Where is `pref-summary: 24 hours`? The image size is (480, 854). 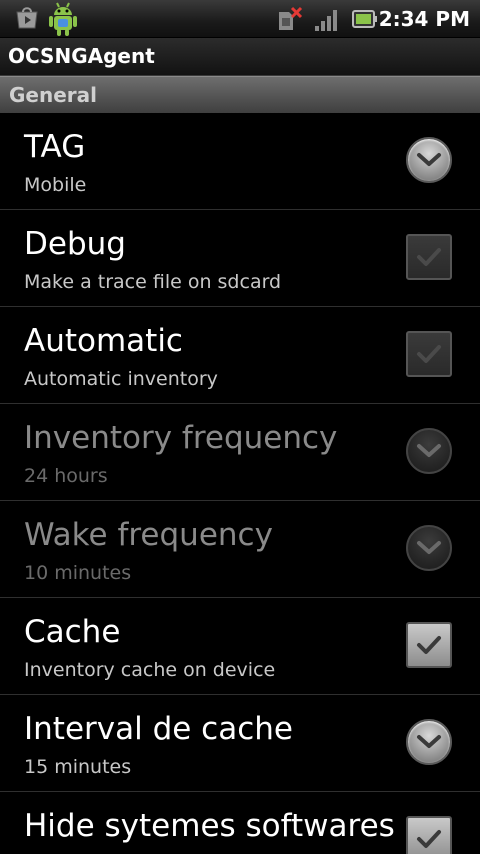 pref-summary: 24 hours is located at coordinates (66, 476).